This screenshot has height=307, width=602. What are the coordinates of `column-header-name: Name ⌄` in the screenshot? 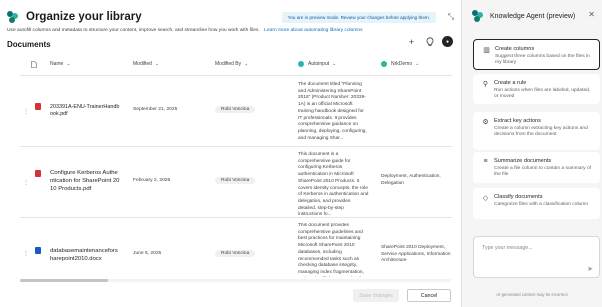 It's located at (60, 64).